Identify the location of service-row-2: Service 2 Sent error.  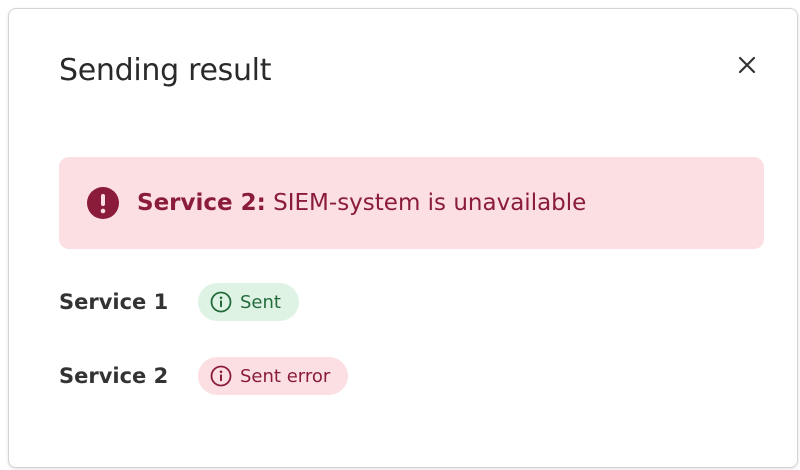
(204, 376).